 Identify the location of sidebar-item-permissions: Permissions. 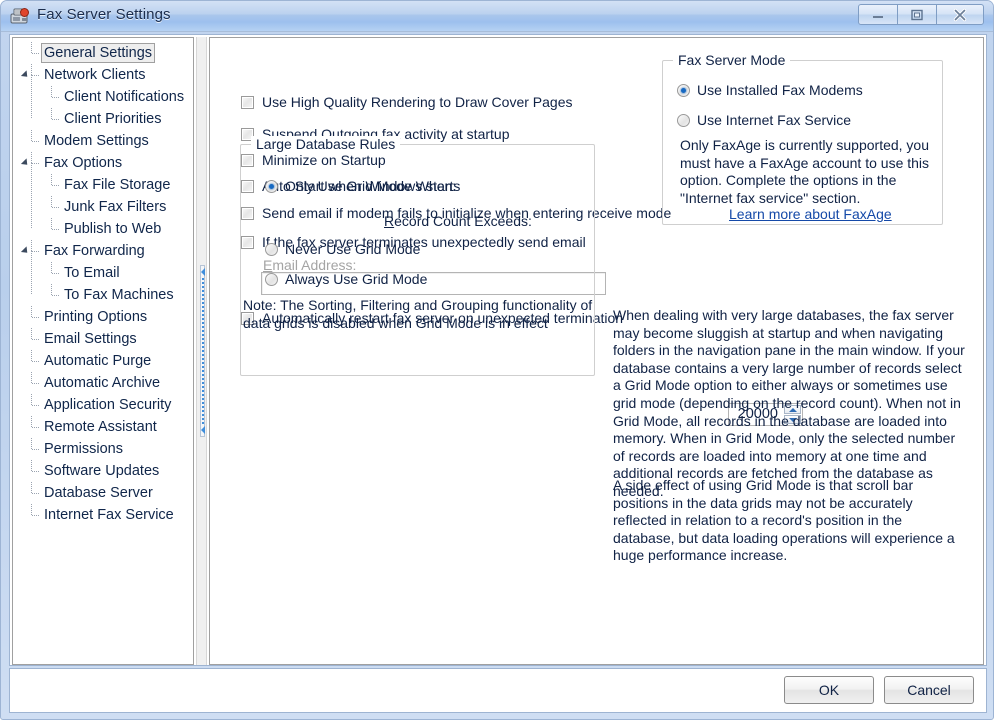
(103, 449).